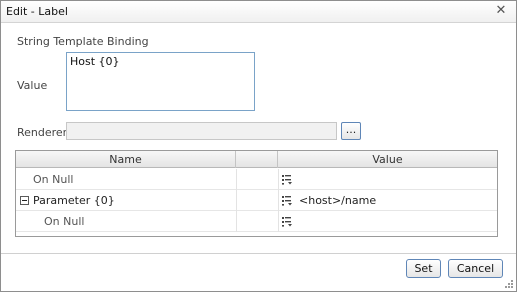 The image size is (517, 292). What do you see at coordinates (160, 81) in the screenshot?
I see `value-input: Host {0}` at bounding box center [160, 81].